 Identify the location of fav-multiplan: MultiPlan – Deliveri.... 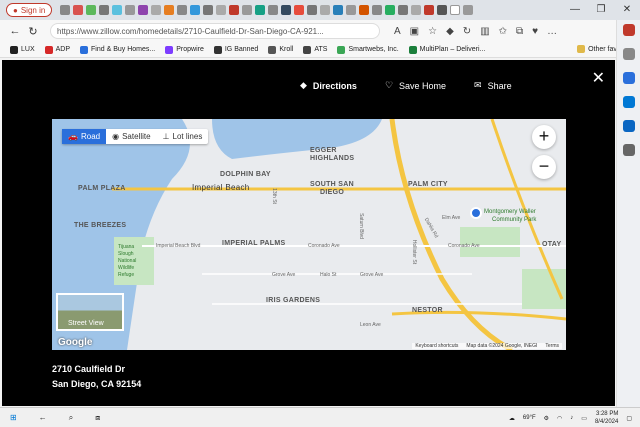
(446, 49).